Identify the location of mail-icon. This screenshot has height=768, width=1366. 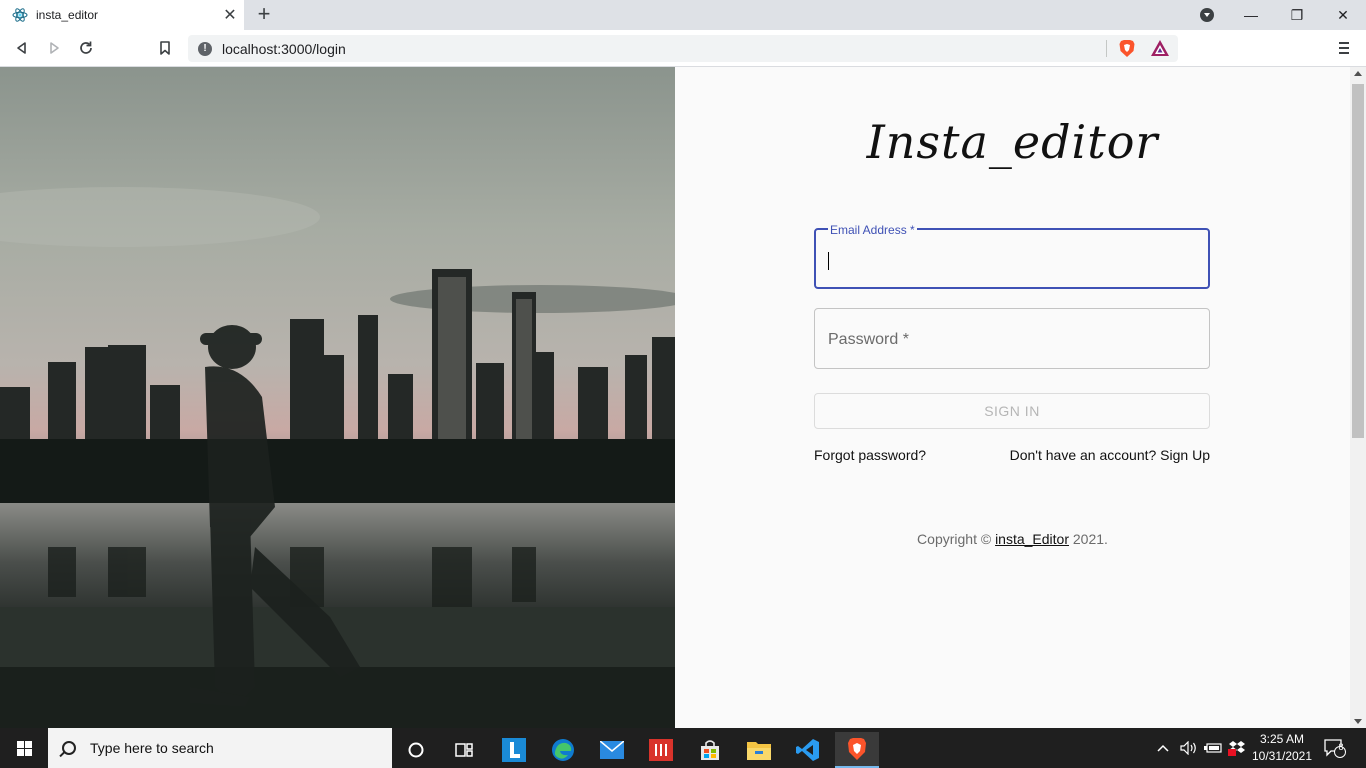
(612, 750).